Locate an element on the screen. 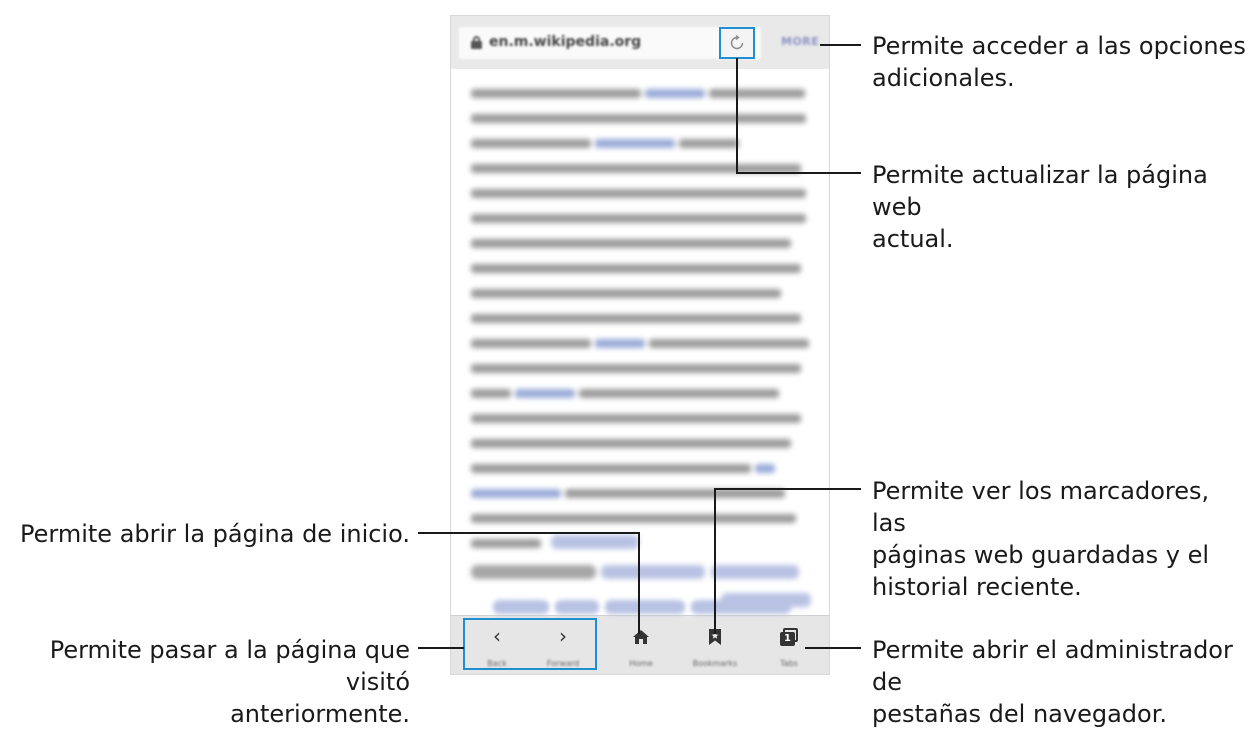 The width and height of the screenshot is (1253, 730). leader-line-tabs is located at coordinates (833, 648).